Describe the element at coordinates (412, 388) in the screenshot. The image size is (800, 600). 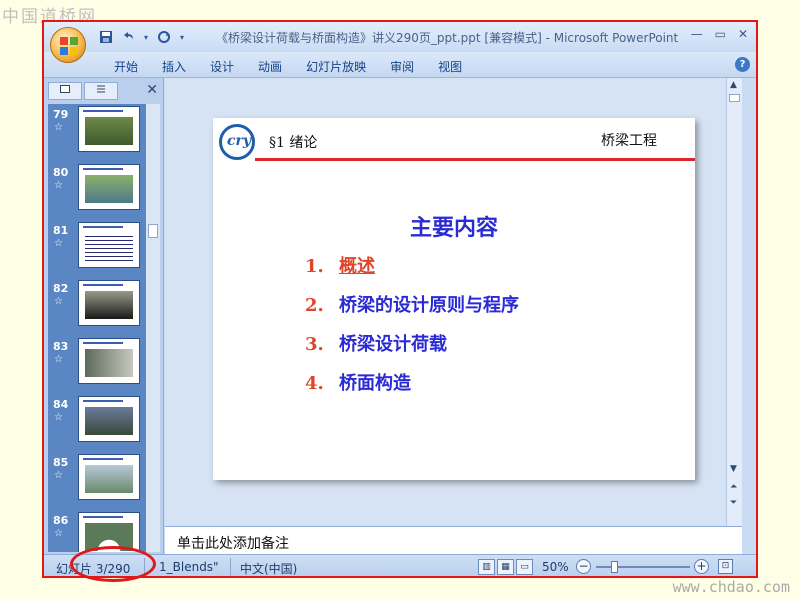
I see `list-item: 4. 桥面构造` at that location.